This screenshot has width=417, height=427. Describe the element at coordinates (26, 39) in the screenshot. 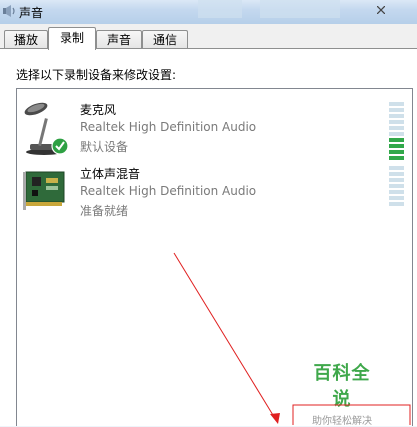

I see `tab-playback: 播放` at that location.